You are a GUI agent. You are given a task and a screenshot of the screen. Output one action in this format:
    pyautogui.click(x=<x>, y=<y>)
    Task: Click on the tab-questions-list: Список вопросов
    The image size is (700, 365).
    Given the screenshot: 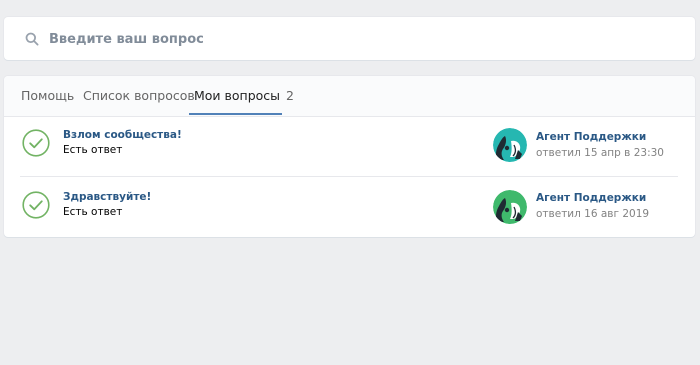 What is the action you would take?
    pyautogui.click(x=139, y=95)
    